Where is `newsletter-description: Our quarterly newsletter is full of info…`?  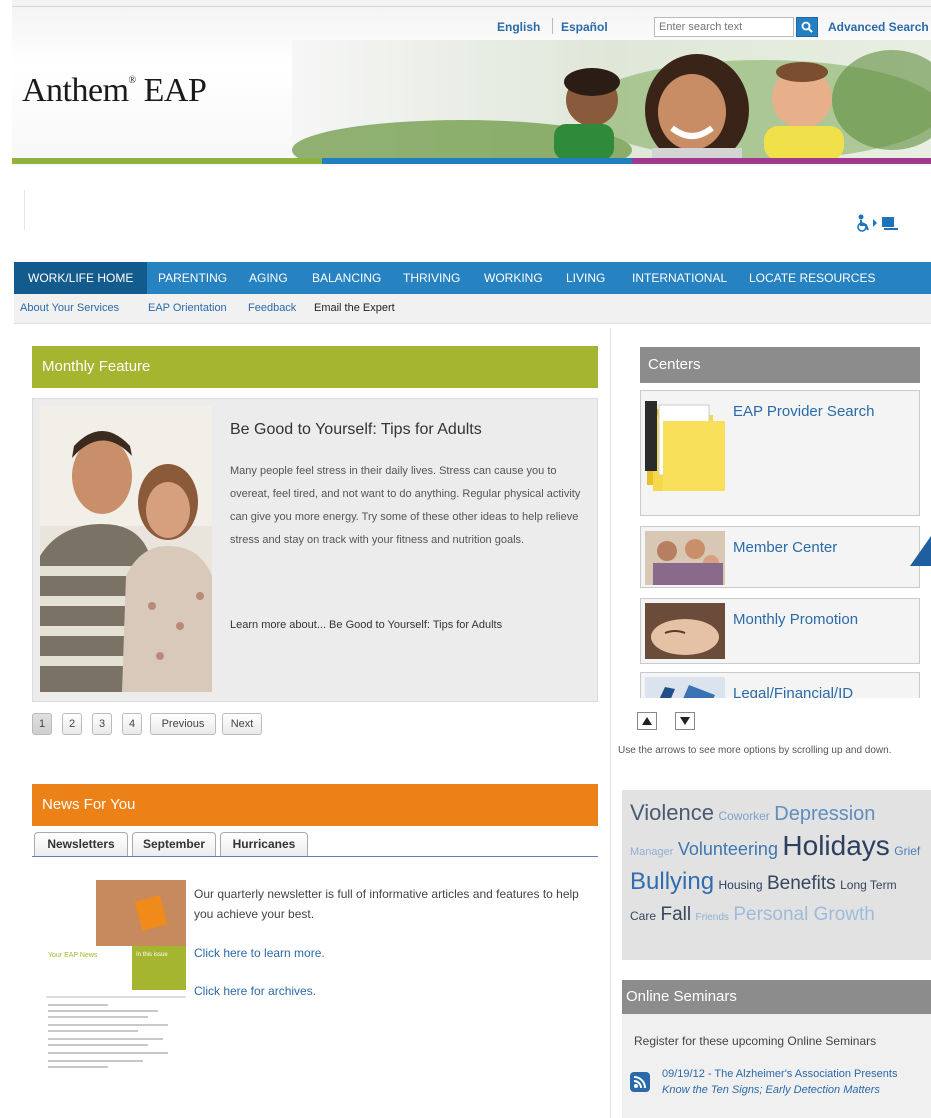 newsletter-description: Our quarterly newsletter is full of info… is located at coordinates (386, 904).